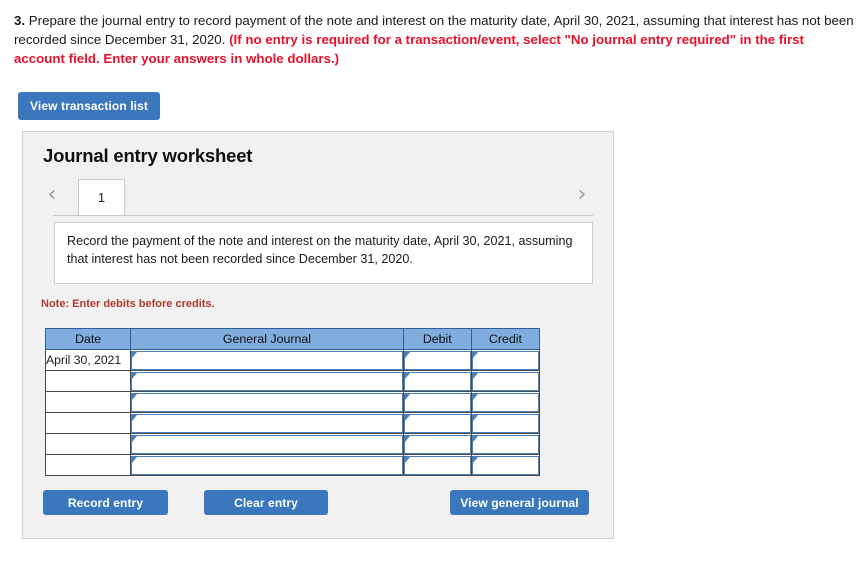 This screenshot has height=563, width=858. What do you see at coordinates (582, 195) in the screenshot?
I see `chevron-right-icon: ›` at bounding box center [582, 195].